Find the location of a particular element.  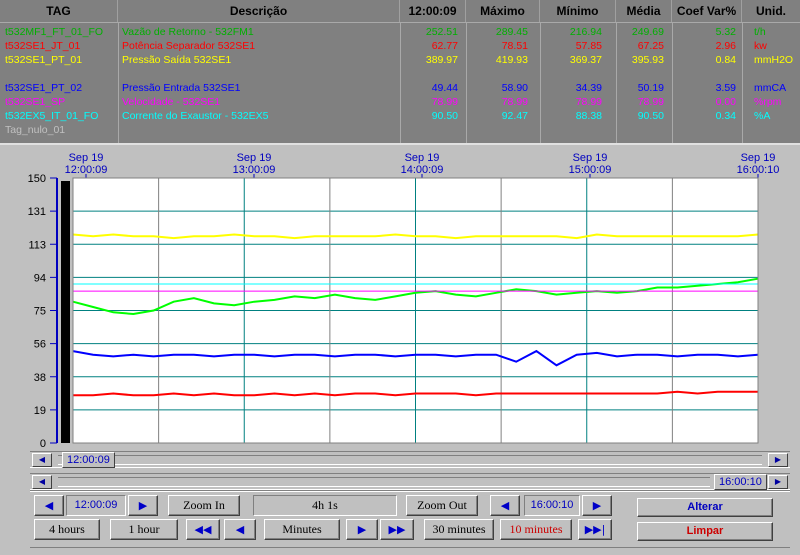

cell-max: 92.47 is located at coordinates (514, 116).